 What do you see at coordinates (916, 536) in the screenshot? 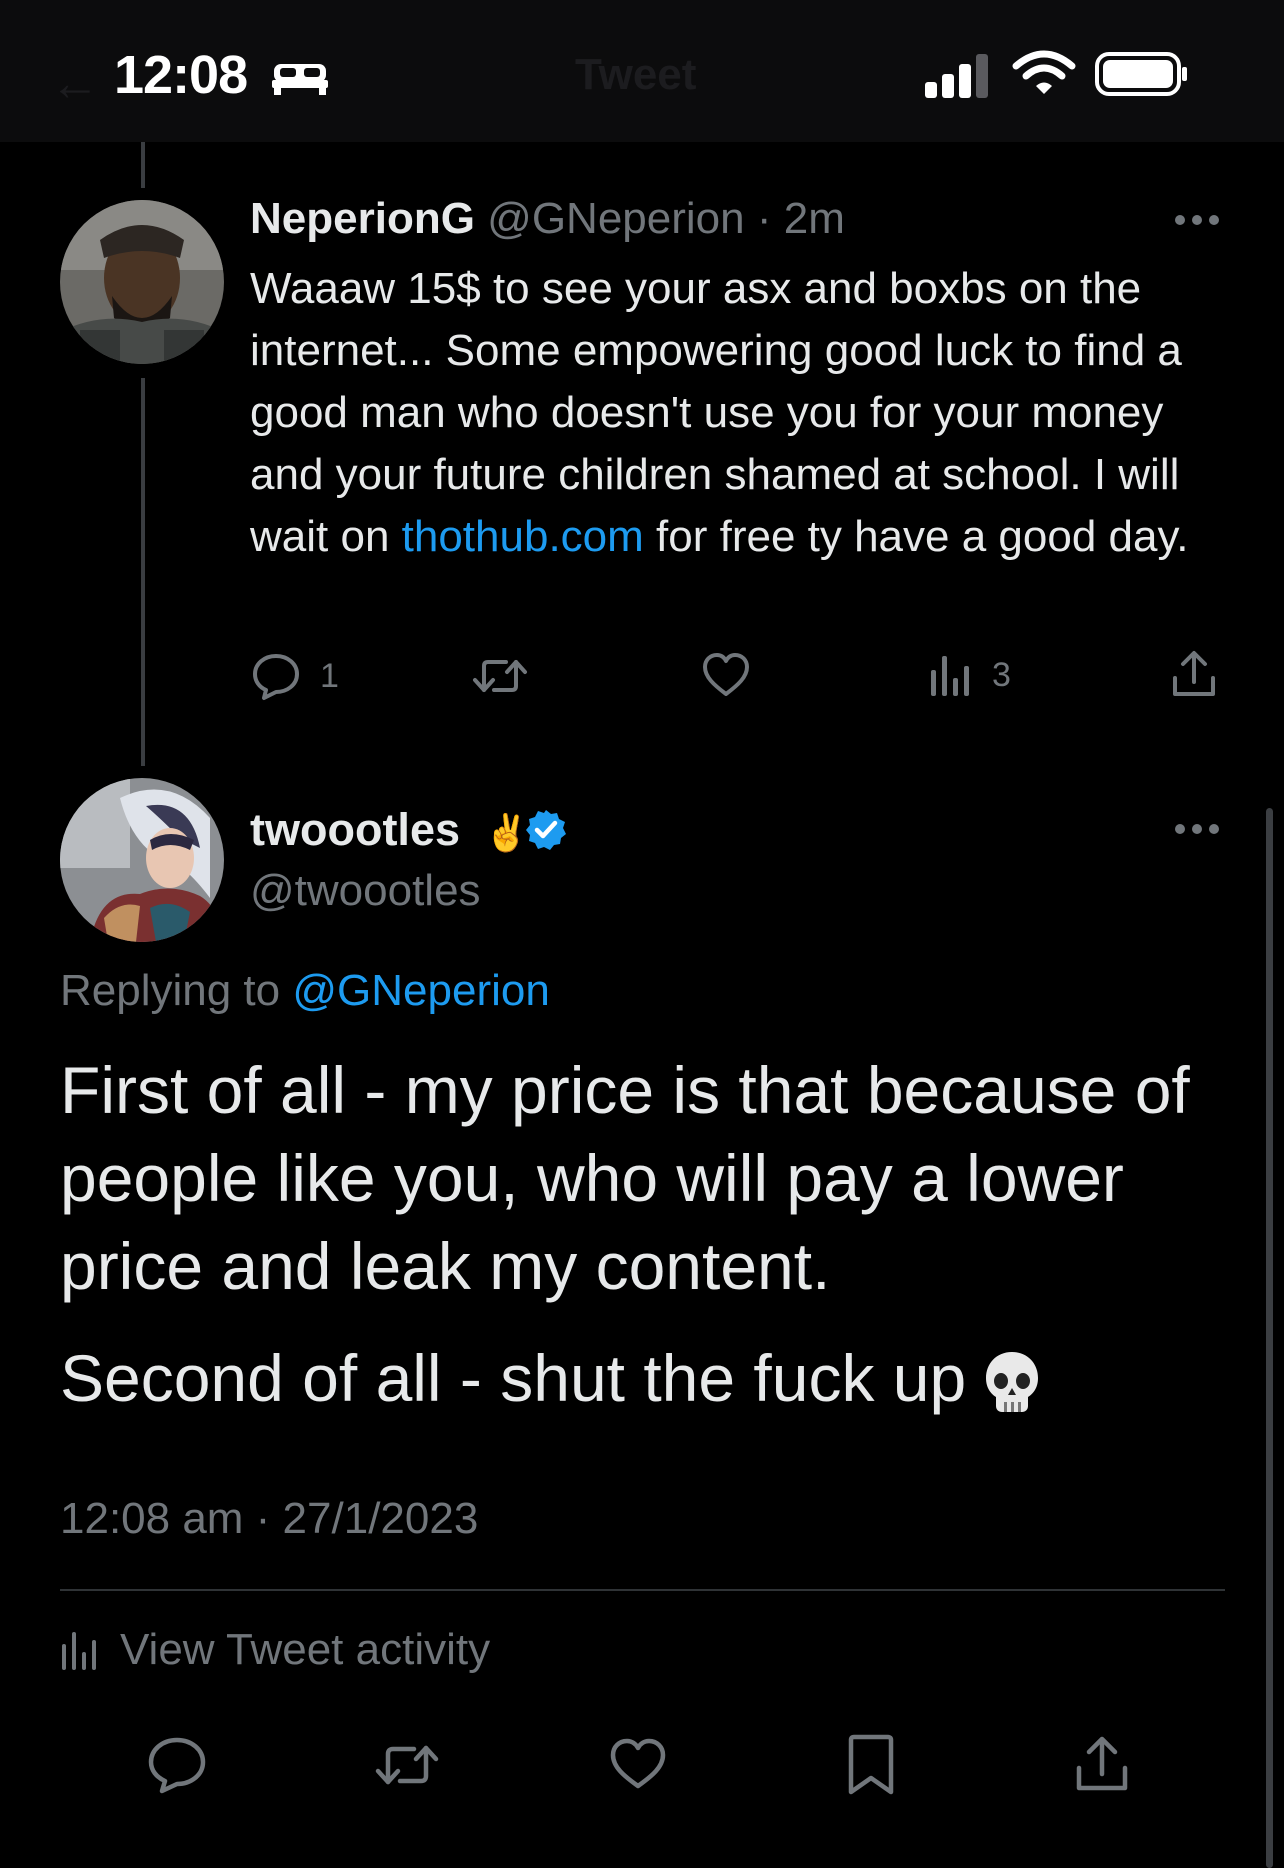
I see `parent-text-part2: for free ty have a good day.` at bounding box center [916, 536].